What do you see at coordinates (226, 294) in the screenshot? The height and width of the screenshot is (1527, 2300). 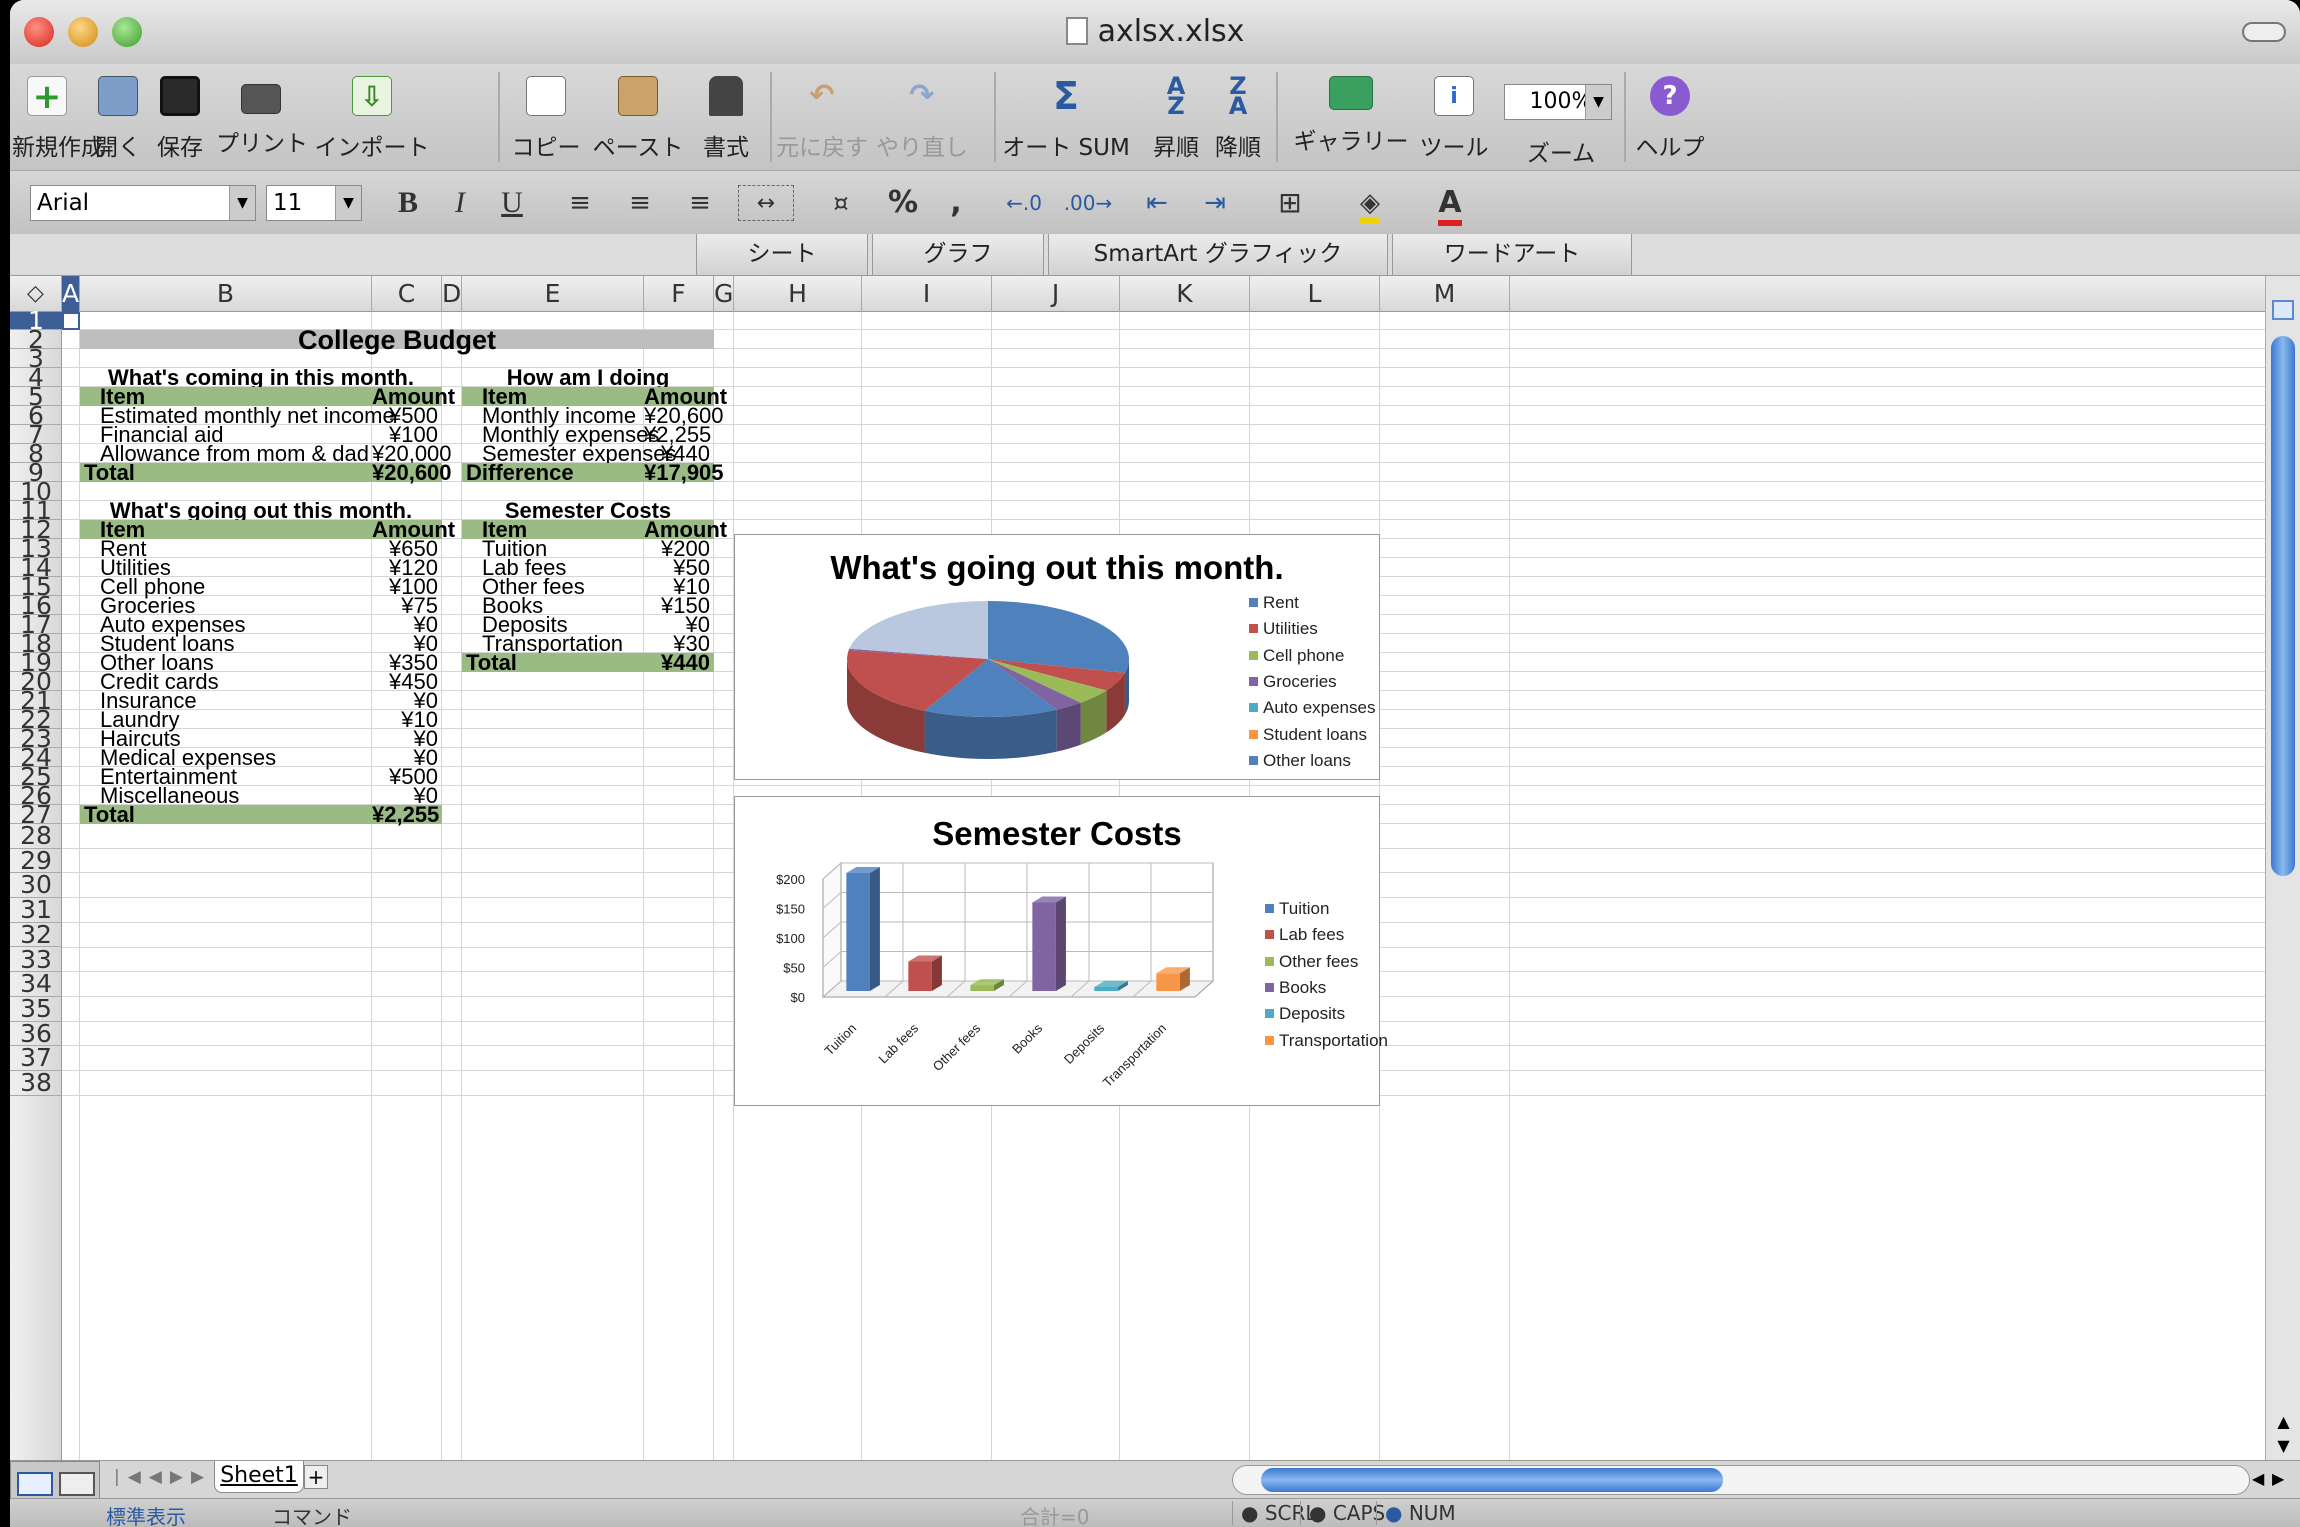 I see `column-header: B` at bounding box center [226, 294].